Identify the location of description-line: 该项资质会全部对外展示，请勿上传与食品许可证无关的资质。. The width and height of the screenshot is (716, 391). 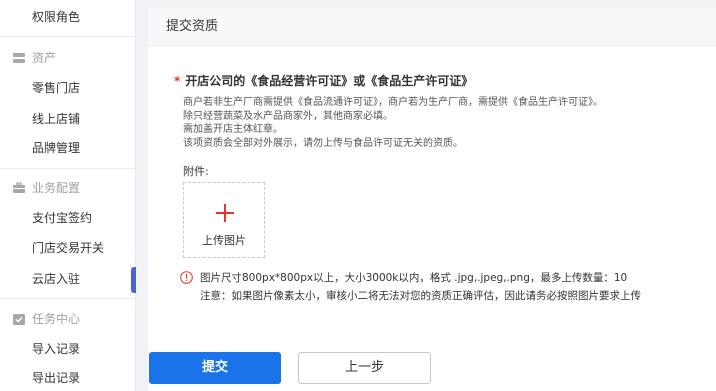
(323, 143).